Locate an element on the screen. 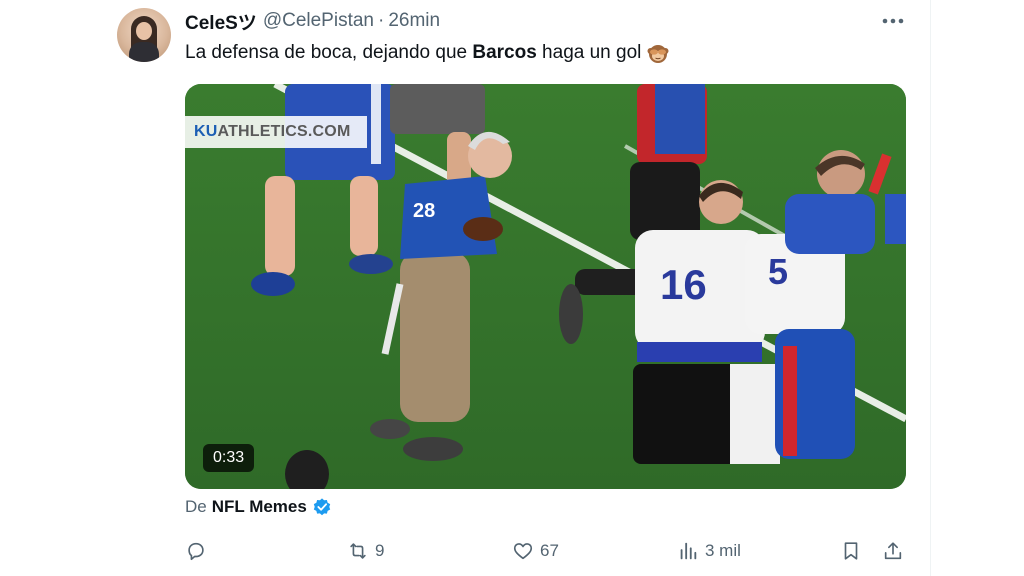  reply-icon is located at coordinates (196, 551).